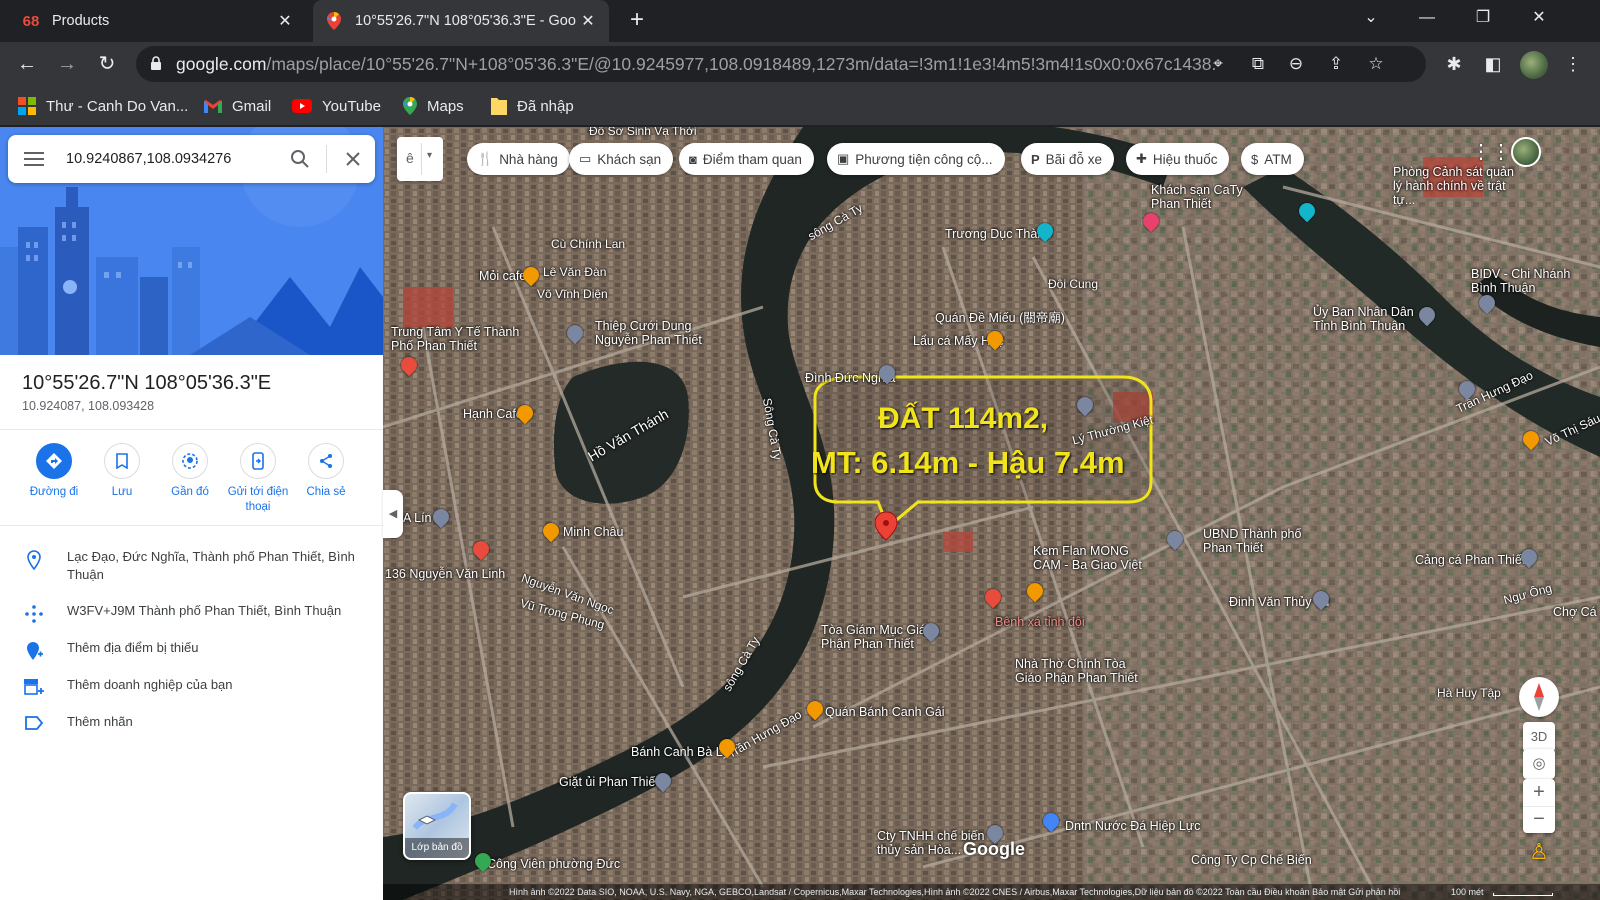  I want to click on bookmark-item: Đã nhập, so click(532, 106).